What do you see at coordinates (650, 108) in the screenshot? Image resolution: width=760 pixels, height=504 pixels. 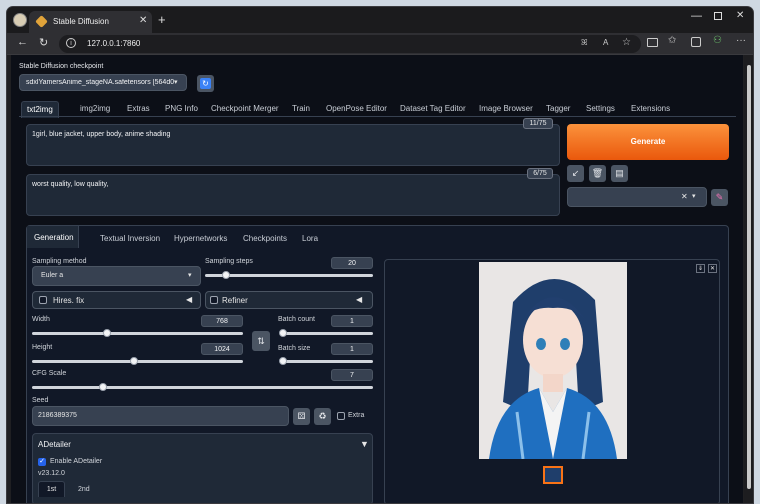 I see `tab-extensions: Extensions` at bounding box center [650, 108].